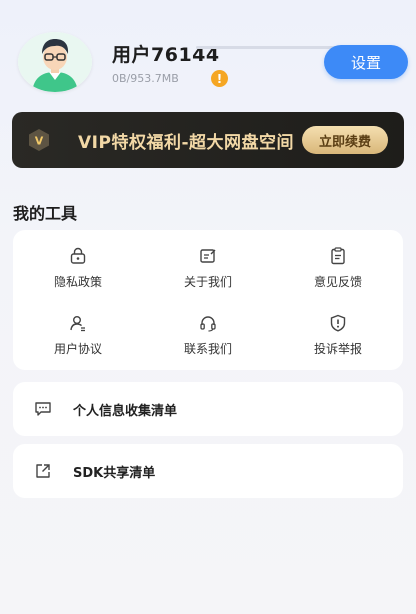 The height and width of the screenshot is (614, 416). I want to click on tool-contact-us: 联系我们, so click(208, 343).